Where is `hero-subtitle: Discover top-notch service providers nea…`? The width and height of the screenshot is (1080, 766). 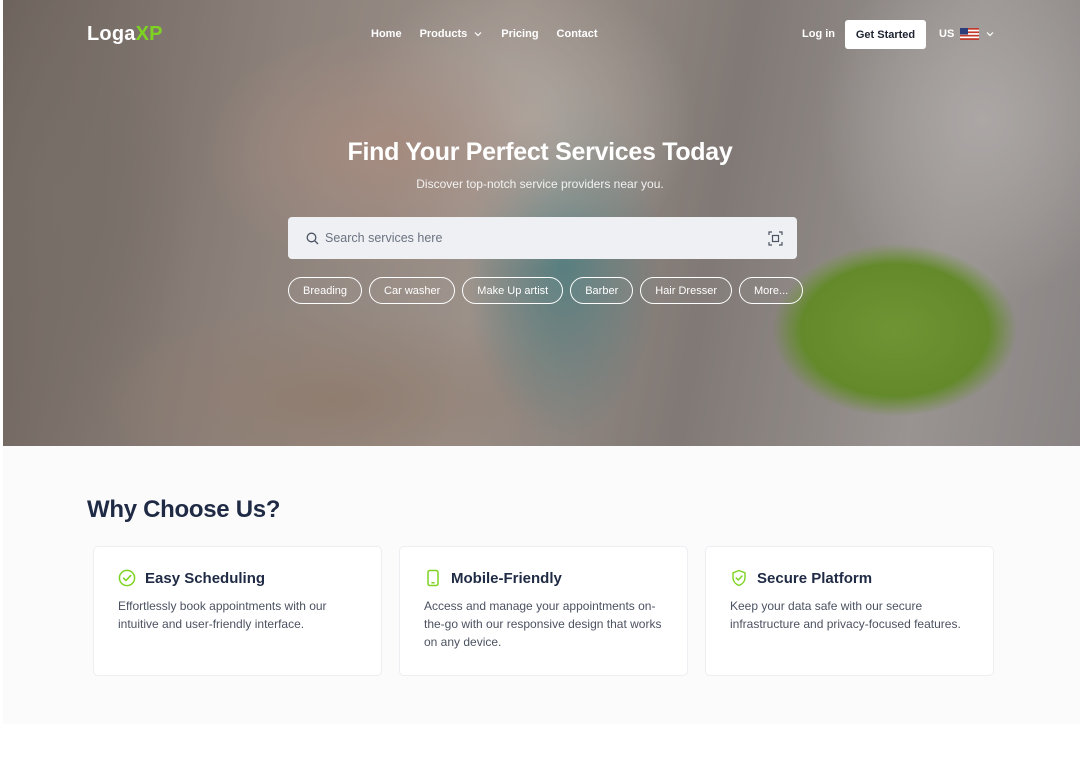 hero-subtitle: Discover top-notch service providers nea… is located at coordinates (540, 184).